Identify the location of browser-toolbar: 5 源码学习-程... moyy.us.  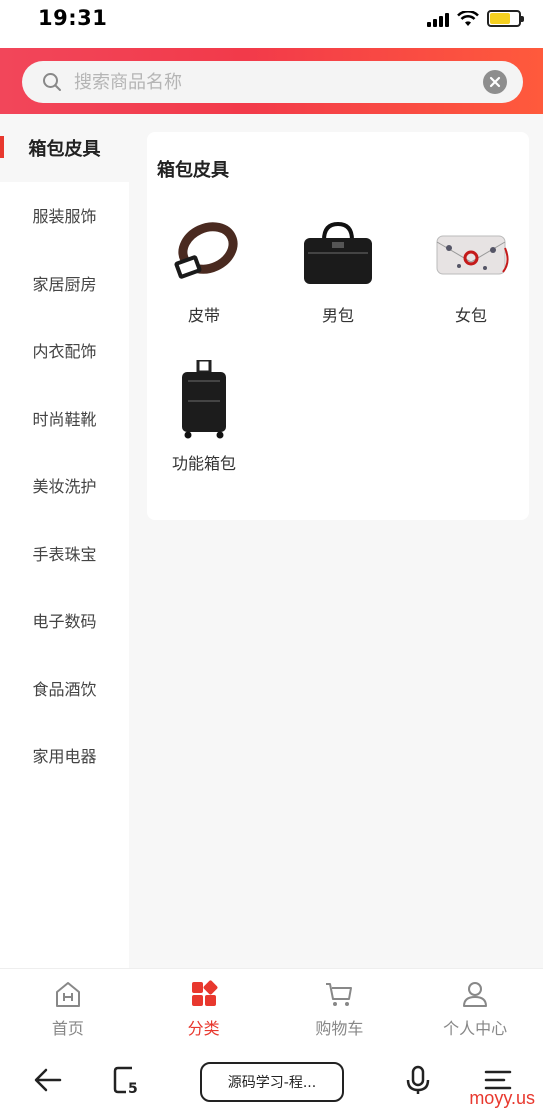
(271, 1080).